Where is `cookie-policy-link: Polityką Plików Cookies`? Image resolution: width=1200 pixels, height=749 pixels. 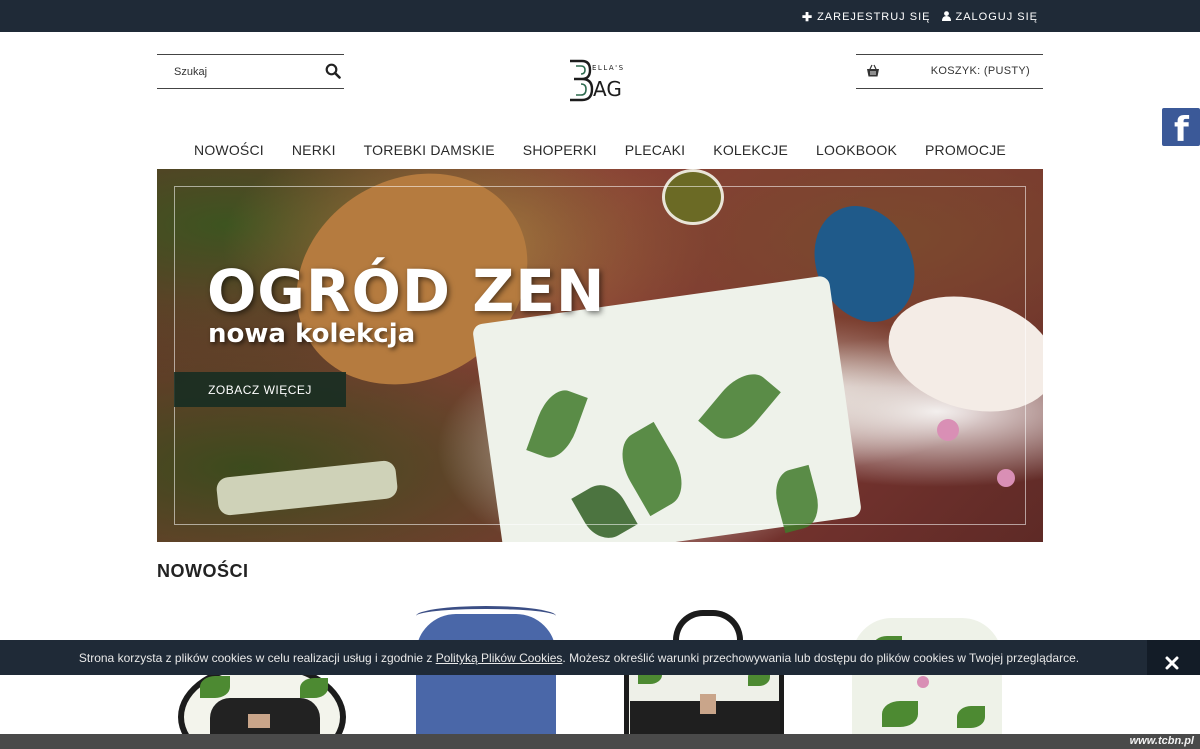 cookie-policy-link: Polityką Plików Cookies is located at coordinates (499, 658).